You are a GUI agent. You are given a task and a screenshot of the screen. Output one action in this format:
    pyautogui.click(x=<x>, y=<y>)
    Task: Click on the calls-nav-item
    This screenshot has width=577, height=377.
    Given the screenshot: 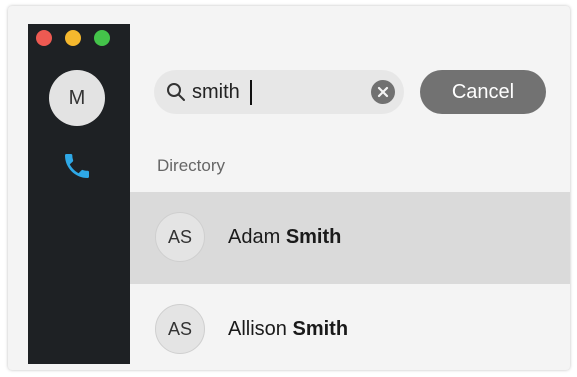 What is the action you would take?
    pyautogui.click(x=77, y=166)
    